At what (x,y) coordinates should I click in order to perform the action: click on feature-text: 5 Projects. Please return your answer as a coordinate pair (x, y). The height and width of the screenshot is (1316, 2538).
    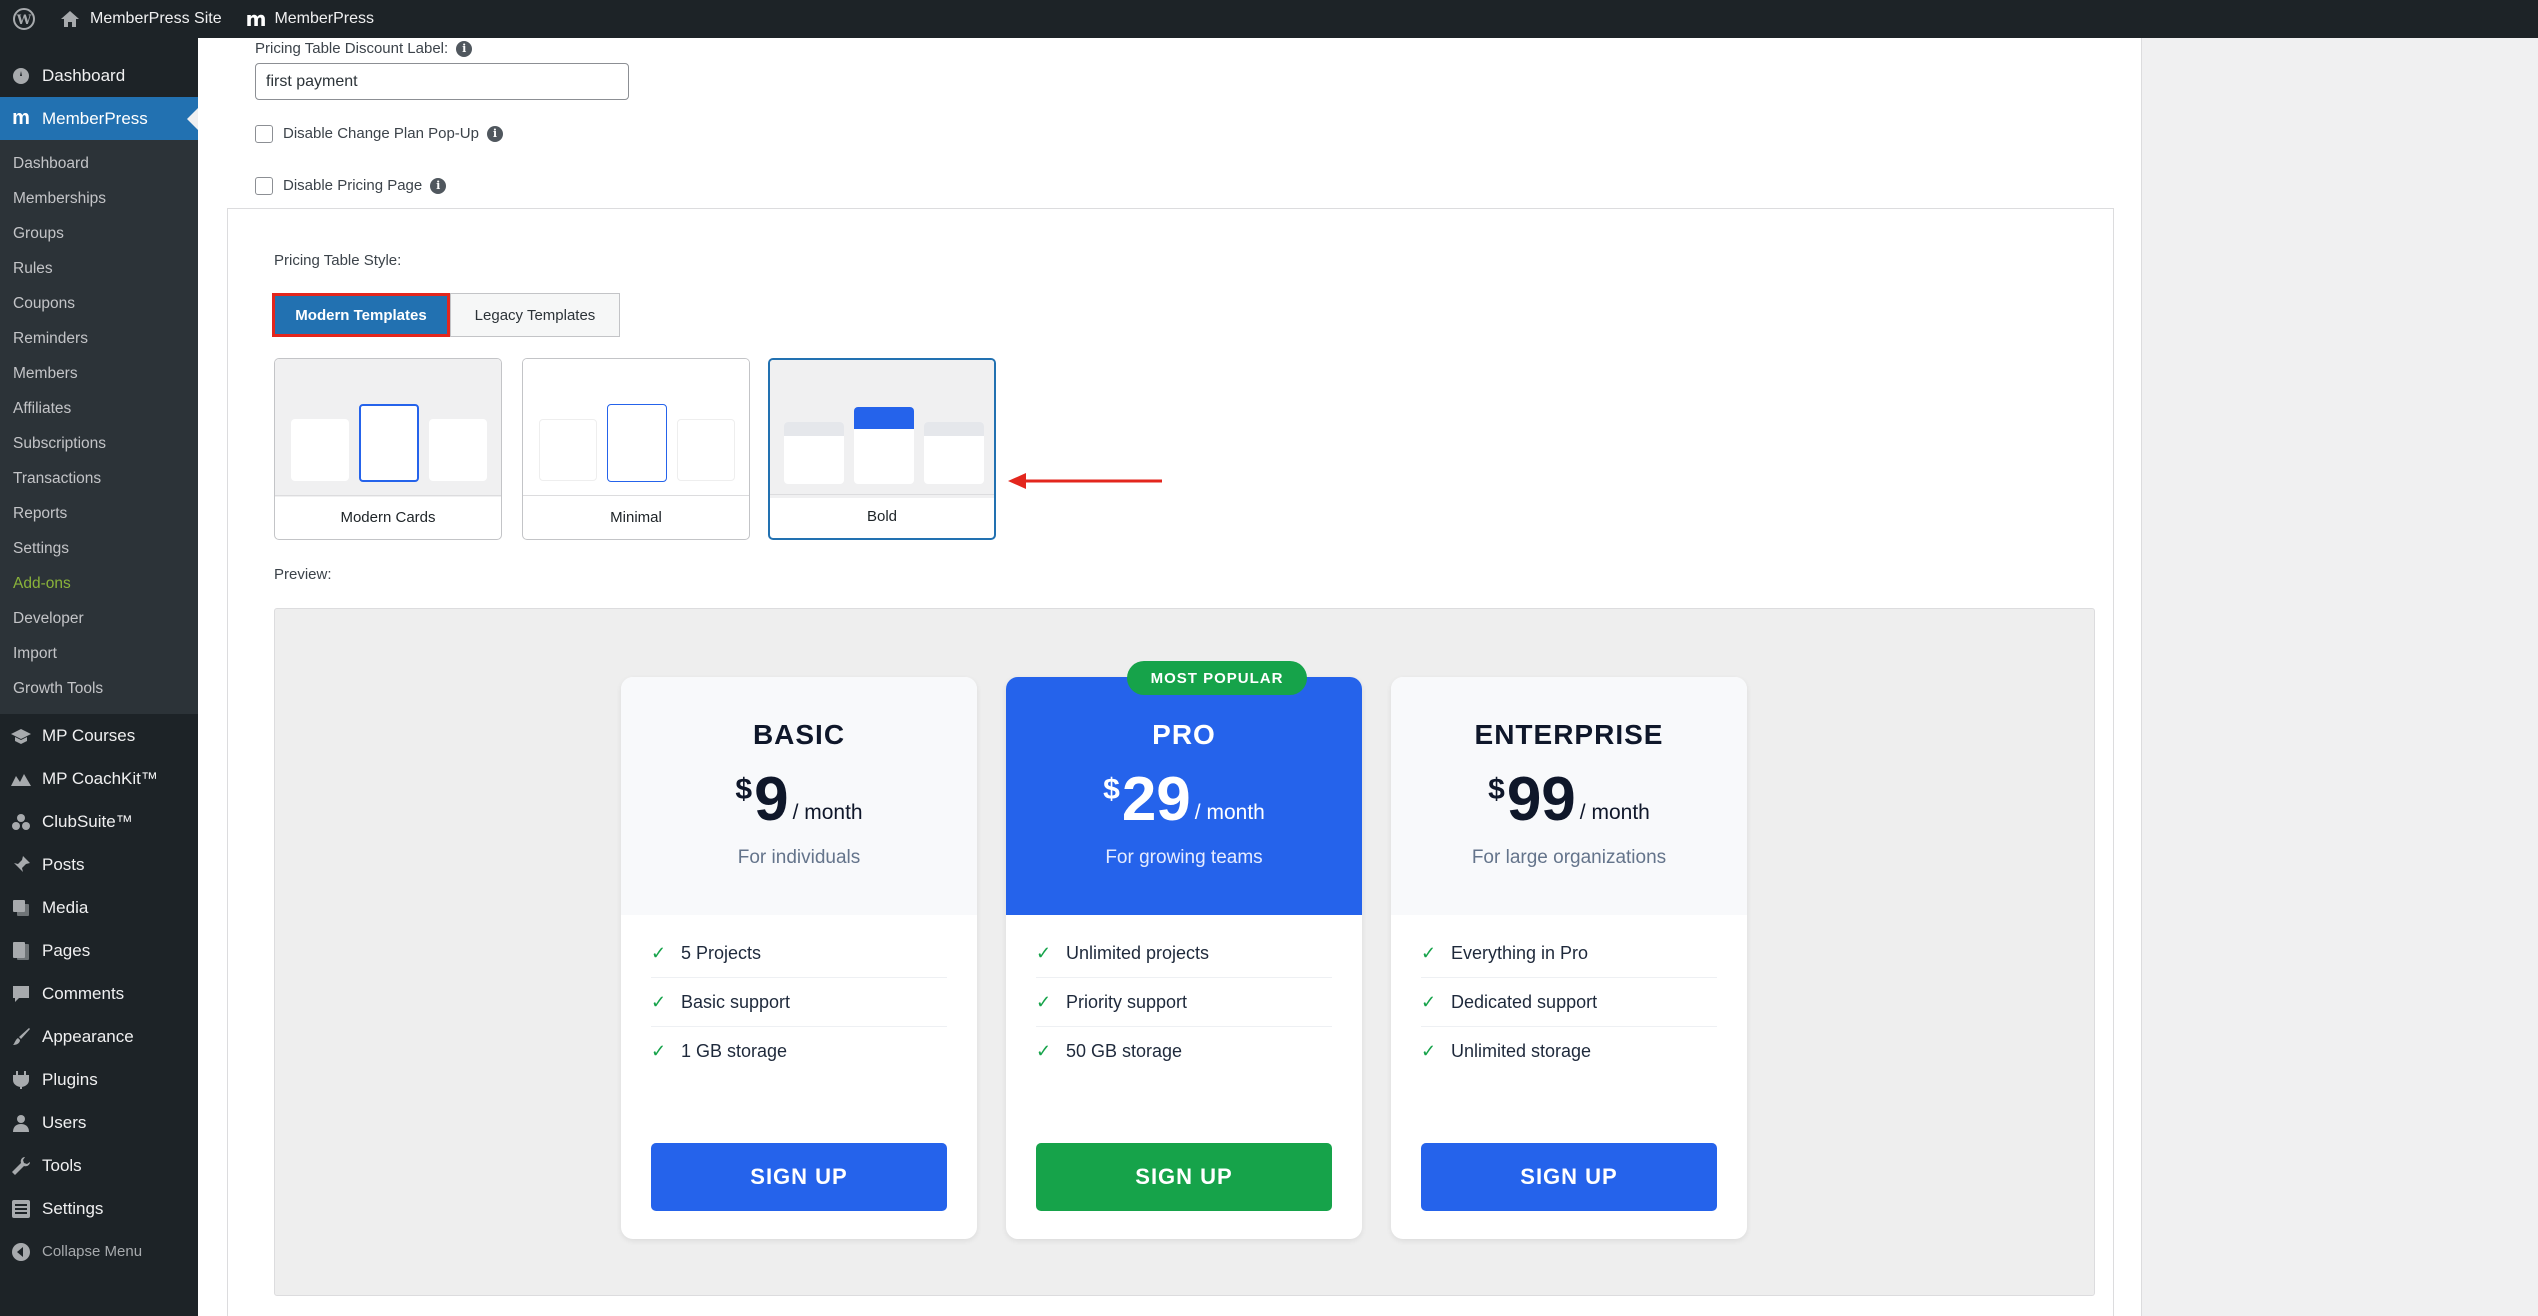
    Looking at the image, I should click on (721, 952).